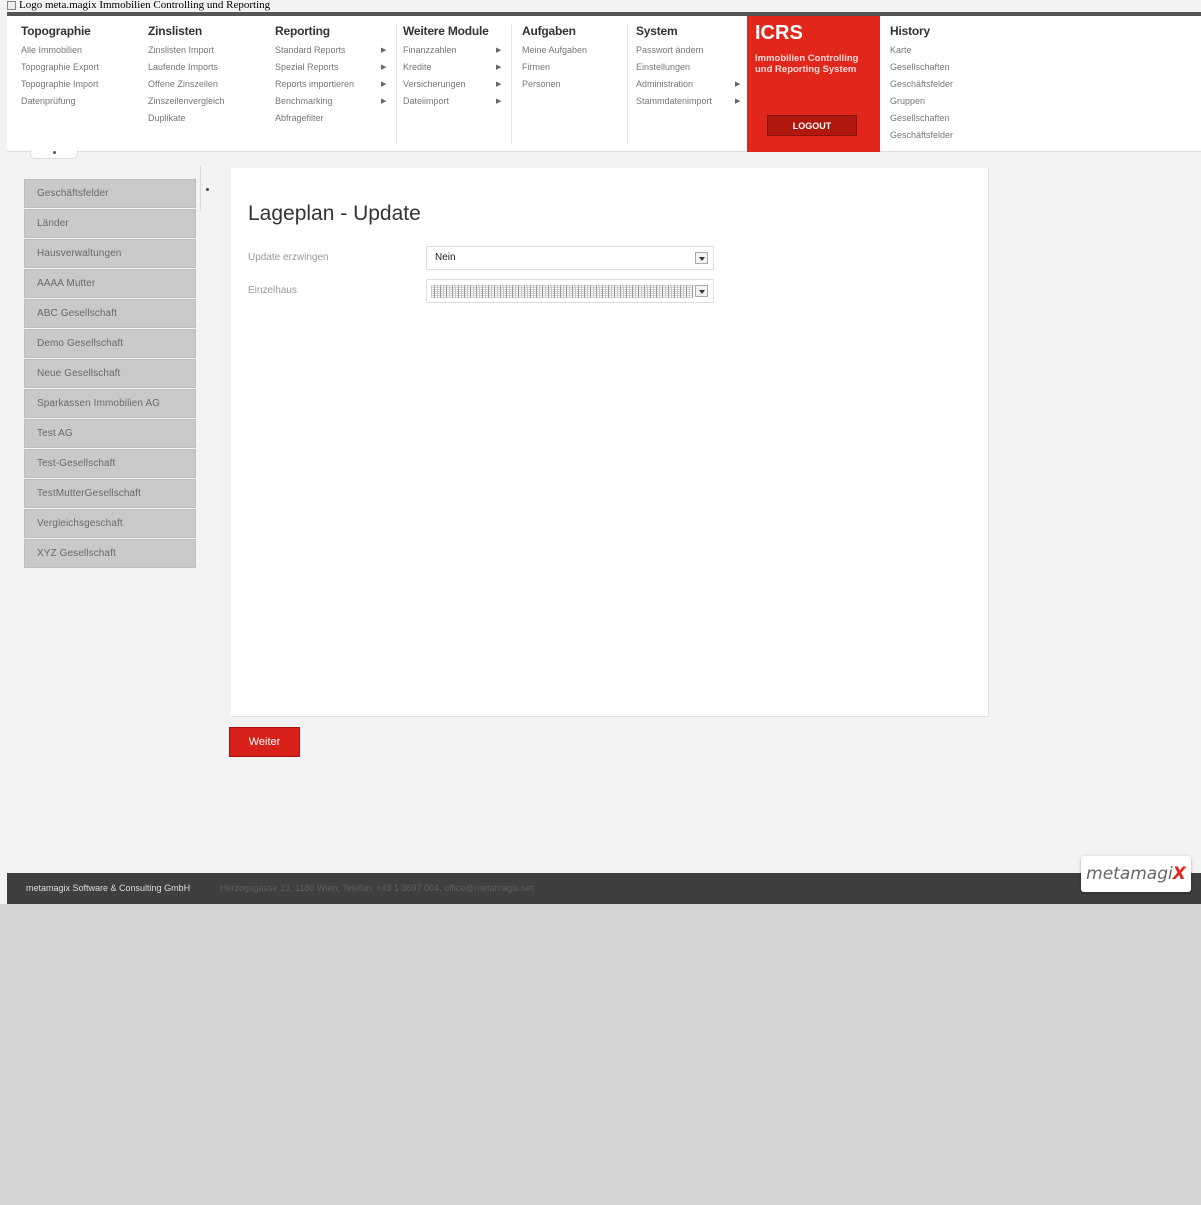  I want to click on menu-title-zinslisten: Zinslisten, so click(186, 31).